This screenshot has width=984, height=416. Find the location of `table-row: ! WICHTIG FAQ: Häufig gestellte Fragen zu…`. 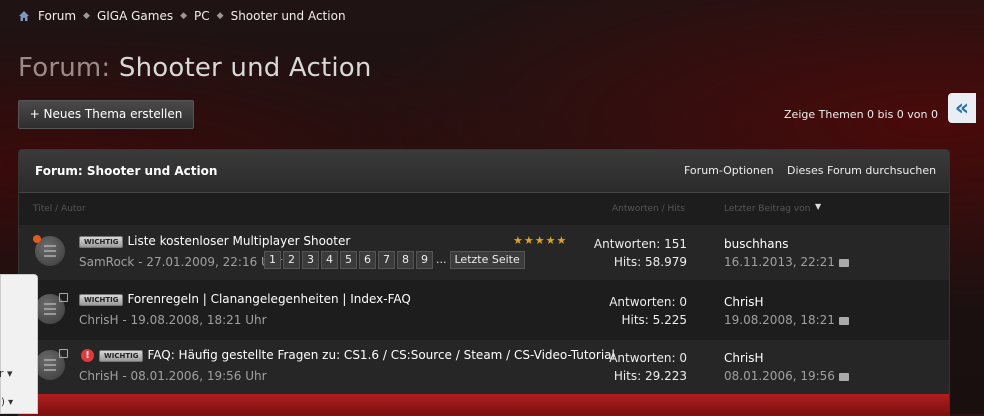

table-row: ! WICHTIG FAQ: Häufig gestellte Fragen zu… is located at coordinates (484, 367).